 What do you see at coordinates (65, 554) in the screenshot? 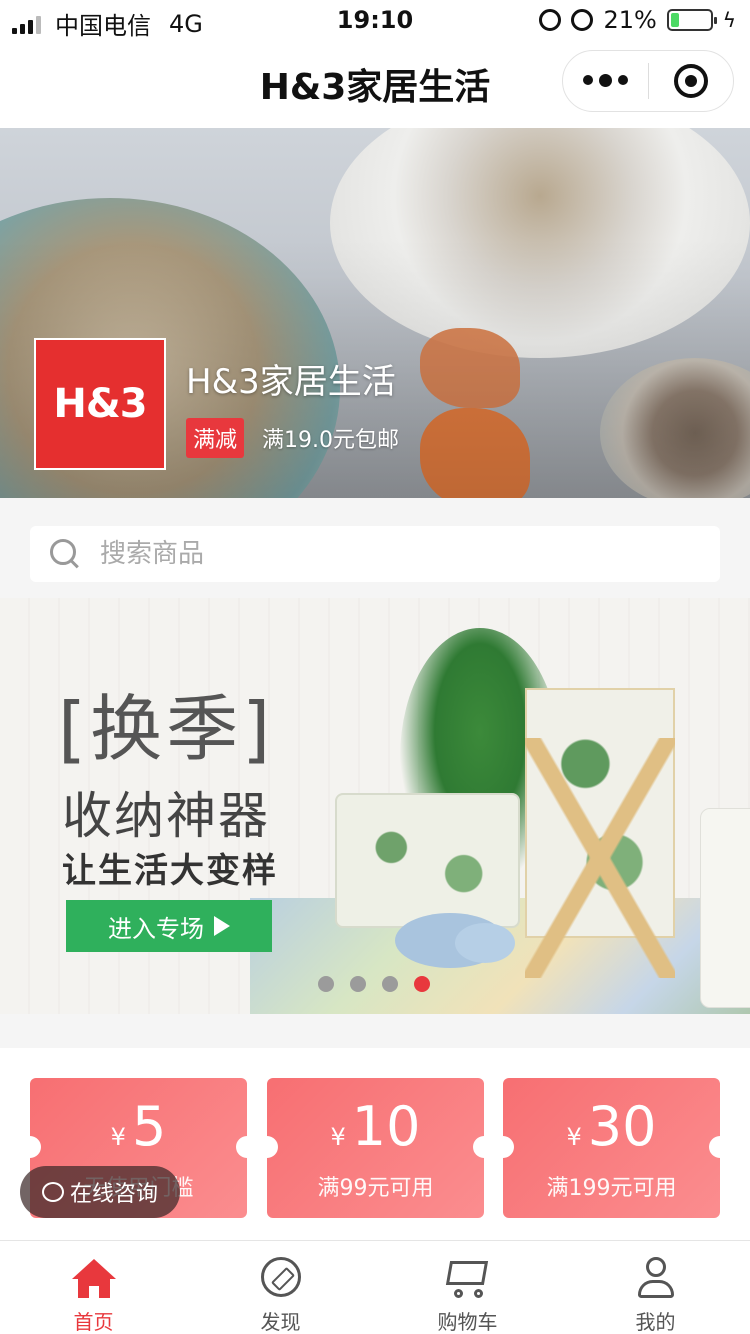
I see `search-icon` at bounding box center [65, 554].